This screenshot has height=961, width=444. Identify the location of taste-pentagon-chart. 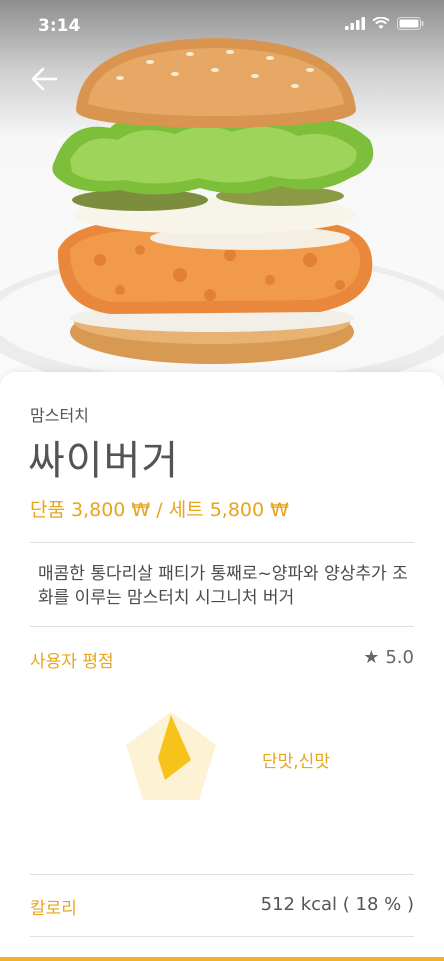
(171, 756).